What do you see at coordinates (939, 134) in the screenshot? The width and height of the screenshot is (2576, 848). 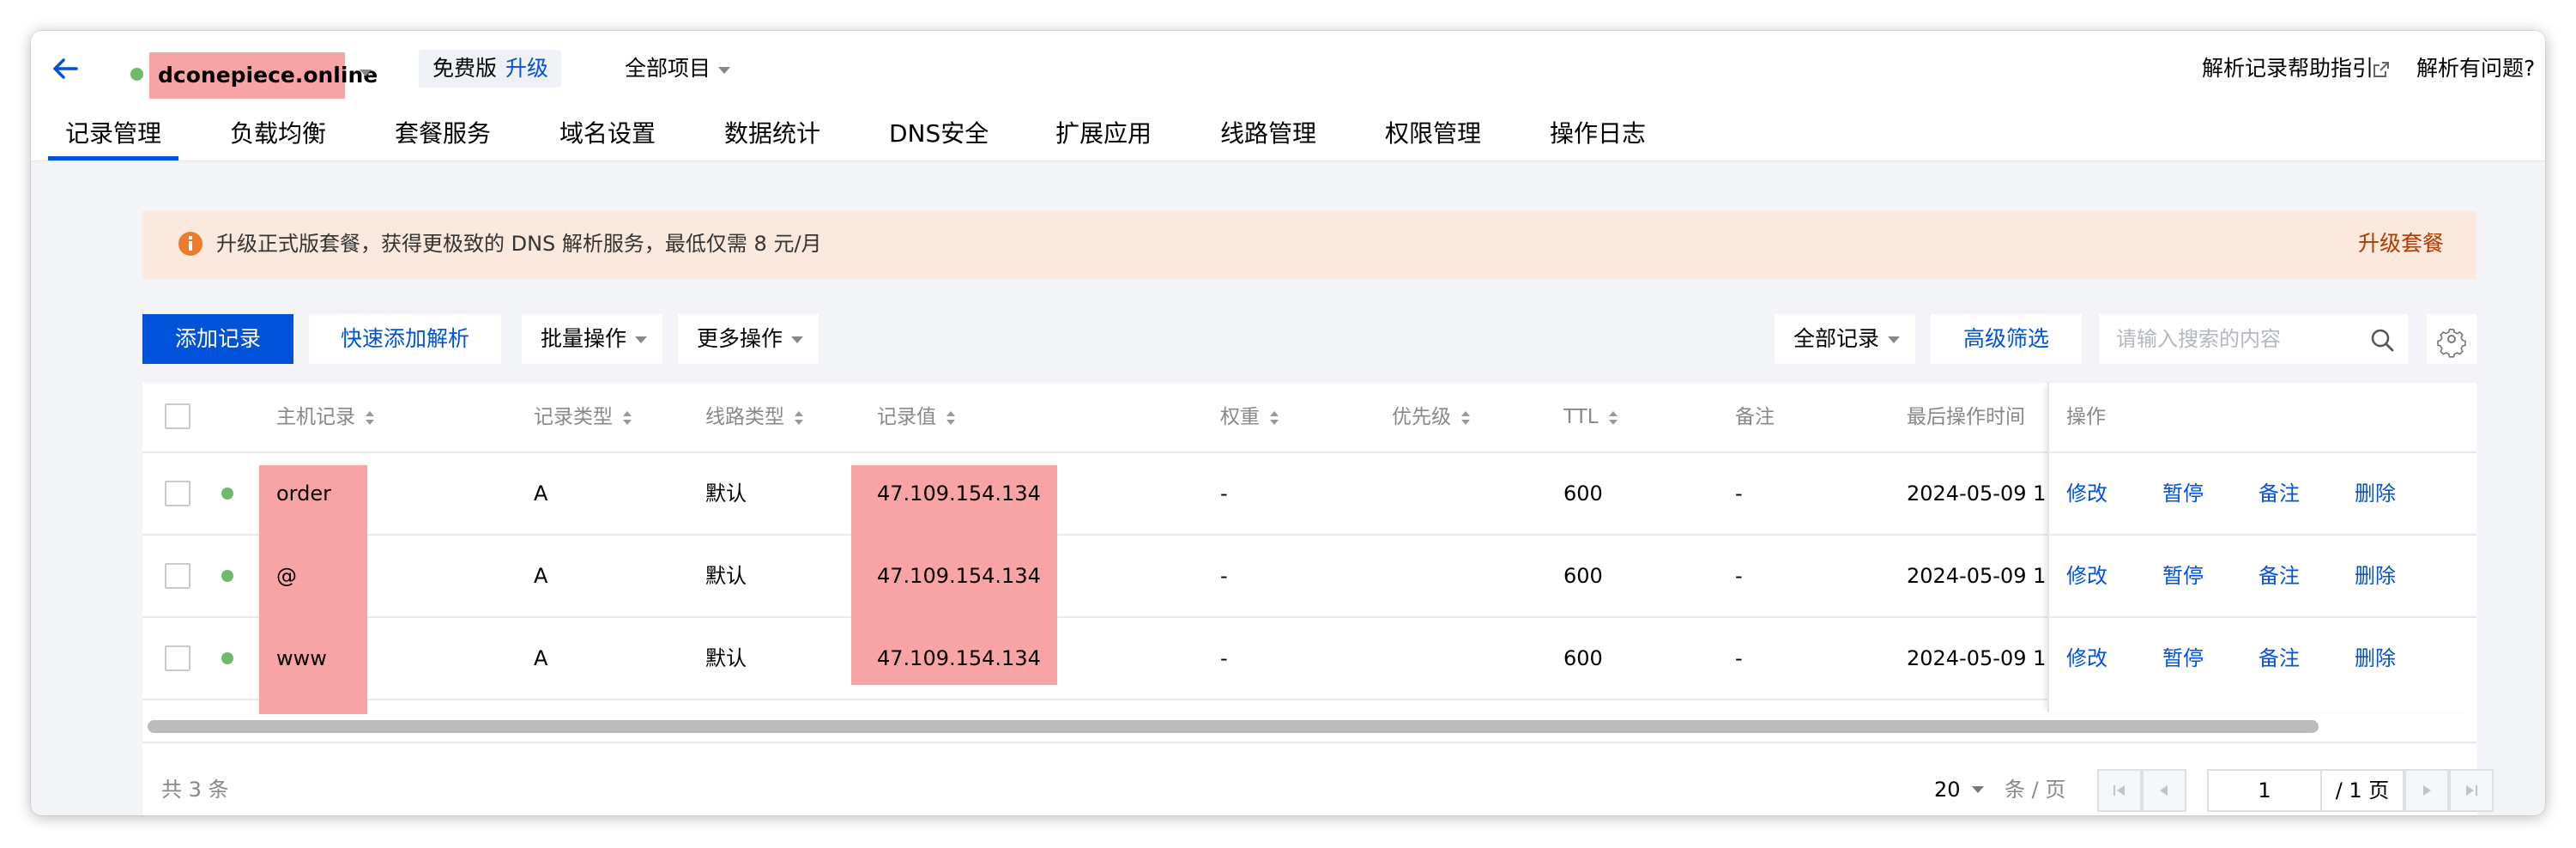 I see `tab-dns-security: DNS安全` at bounding box center [939, 134].